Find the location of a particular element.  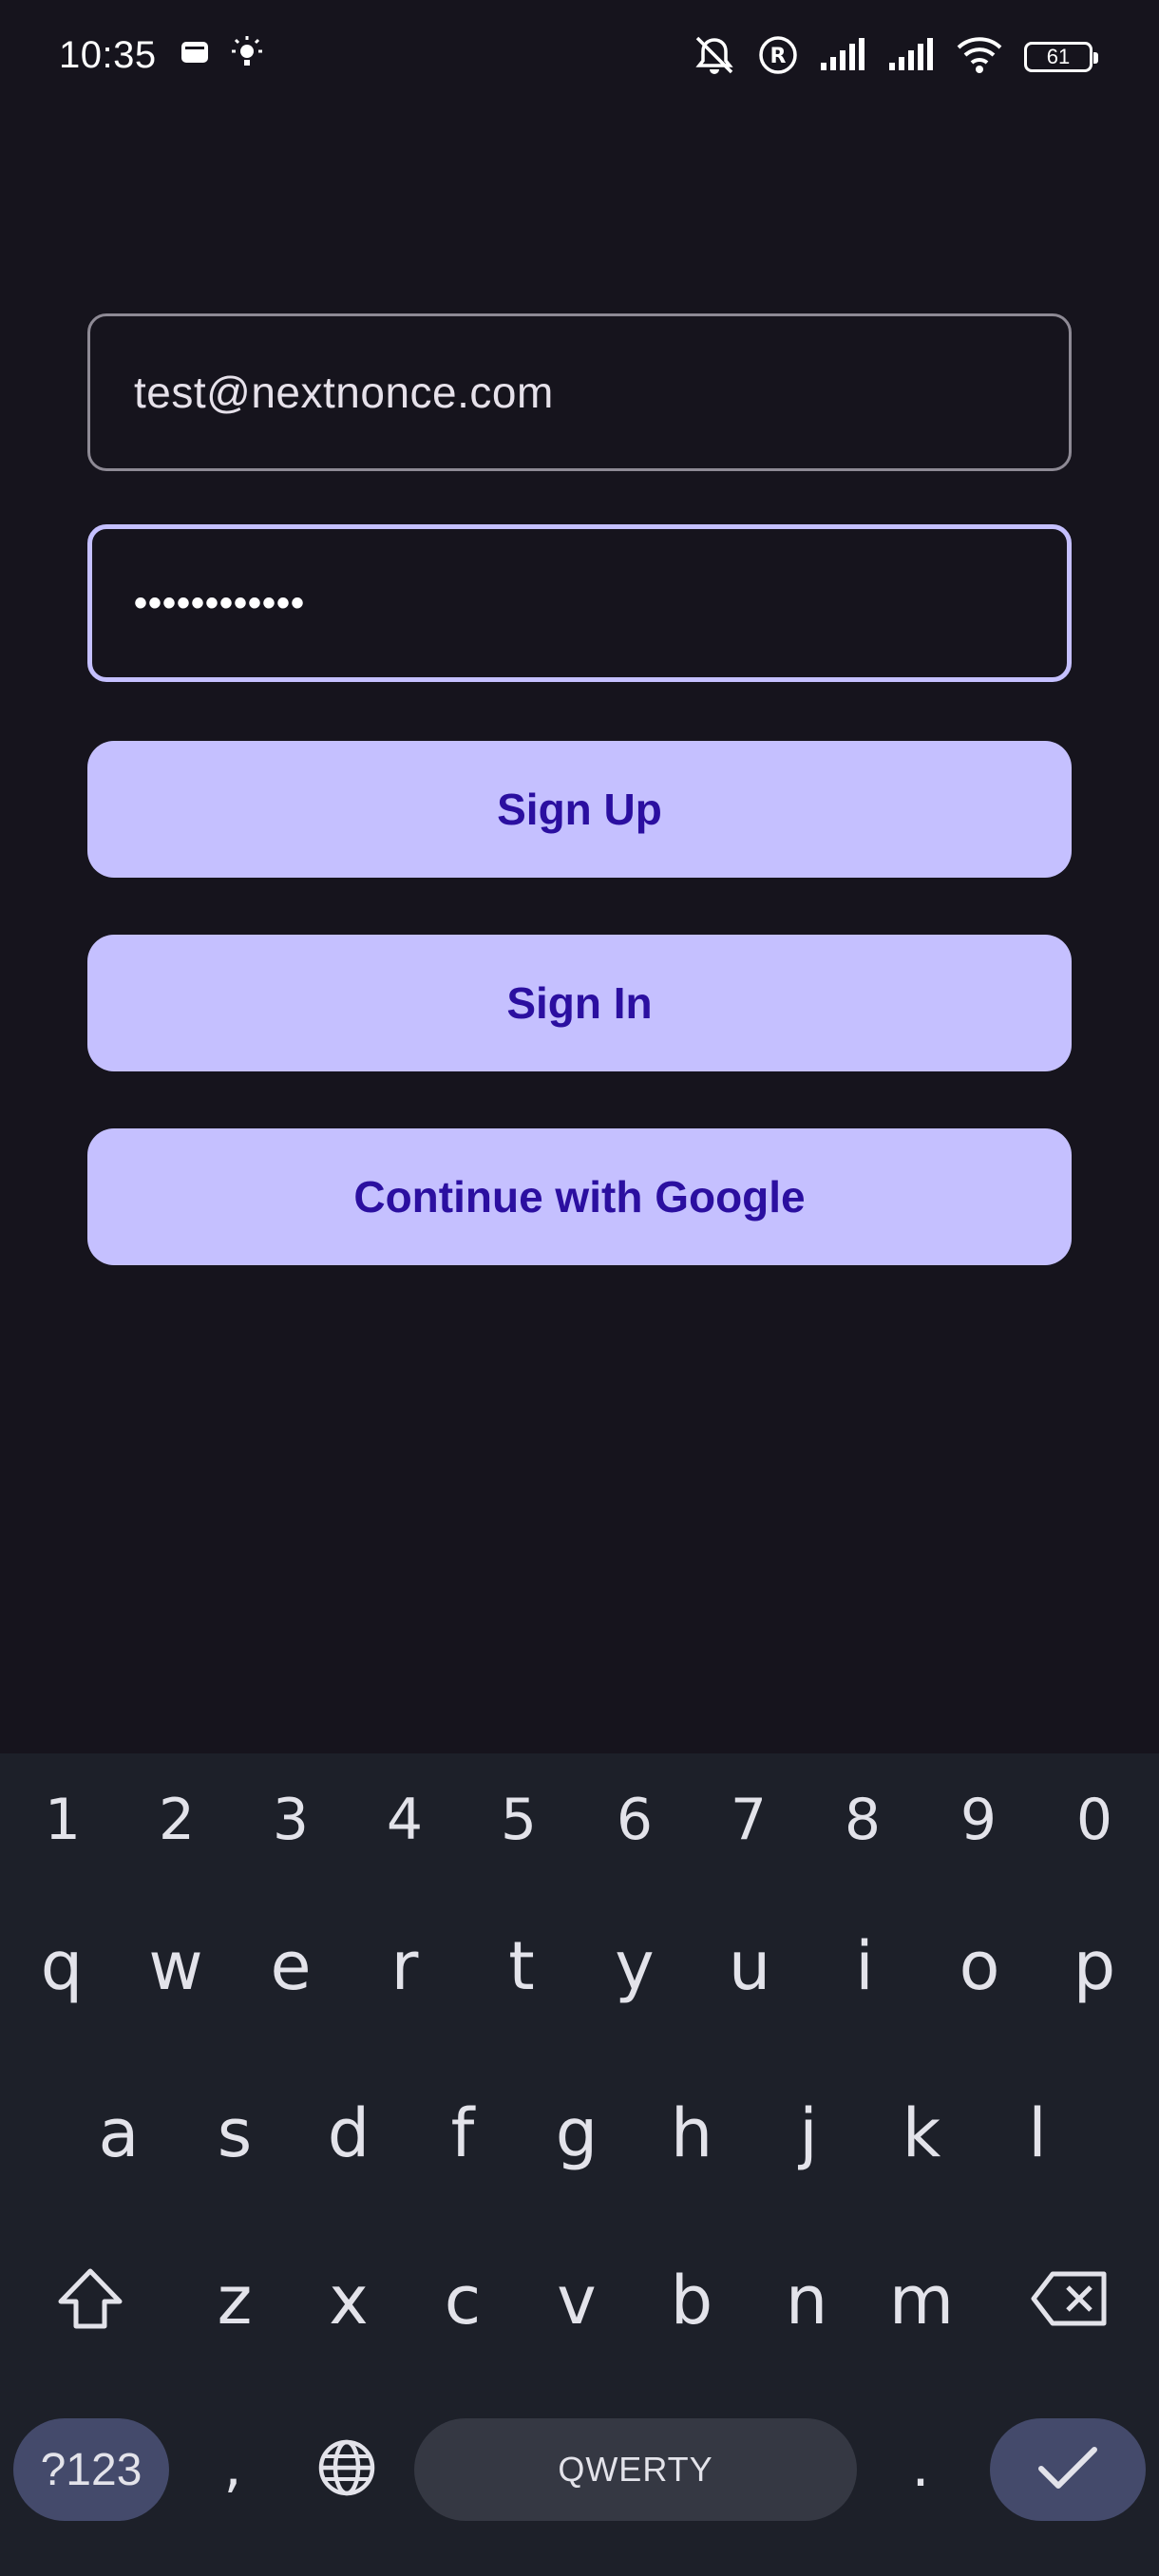

key-k: k is located at coordinates (921, 2133).